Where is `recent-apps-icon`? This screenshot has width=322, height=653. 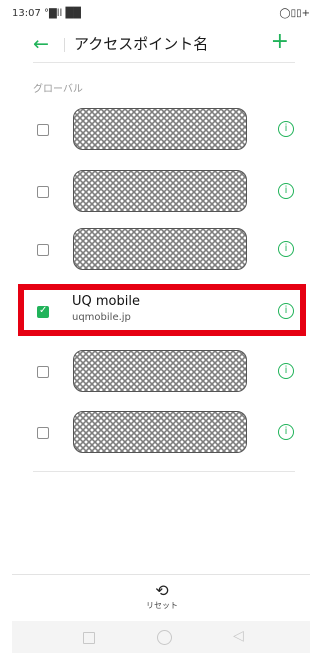
recent-apps-icon is located at coordinates (89, 638).